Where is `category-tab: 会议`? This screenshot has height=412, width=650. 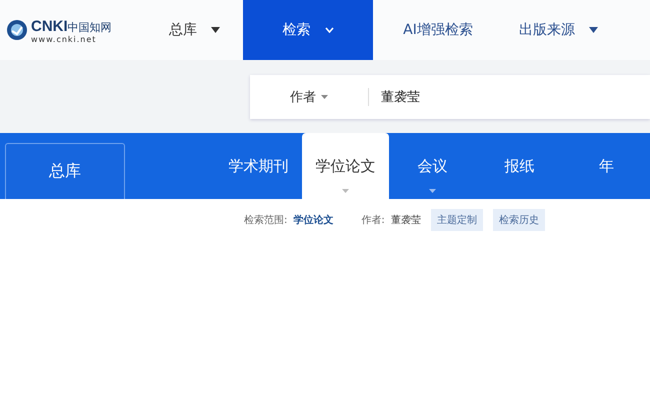
category-tab: 会议 is located at coordinates (432, 166).